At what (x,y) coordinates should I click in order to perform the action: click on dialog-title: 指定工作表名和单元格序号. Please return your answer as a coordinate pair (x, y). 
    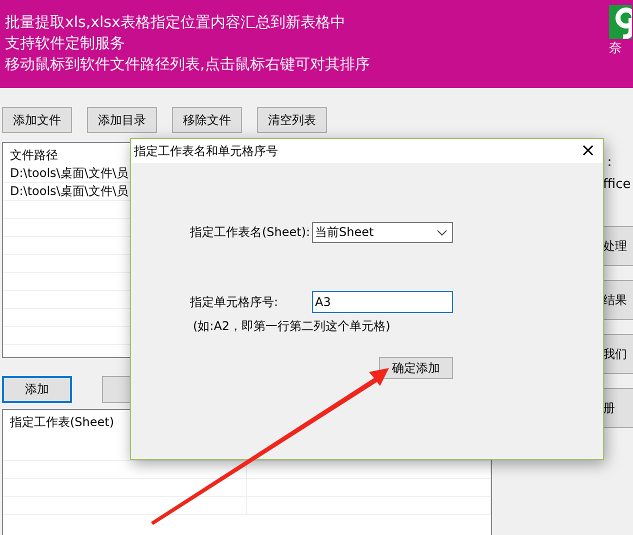
    Looking at the image, I should click on (205, 151).